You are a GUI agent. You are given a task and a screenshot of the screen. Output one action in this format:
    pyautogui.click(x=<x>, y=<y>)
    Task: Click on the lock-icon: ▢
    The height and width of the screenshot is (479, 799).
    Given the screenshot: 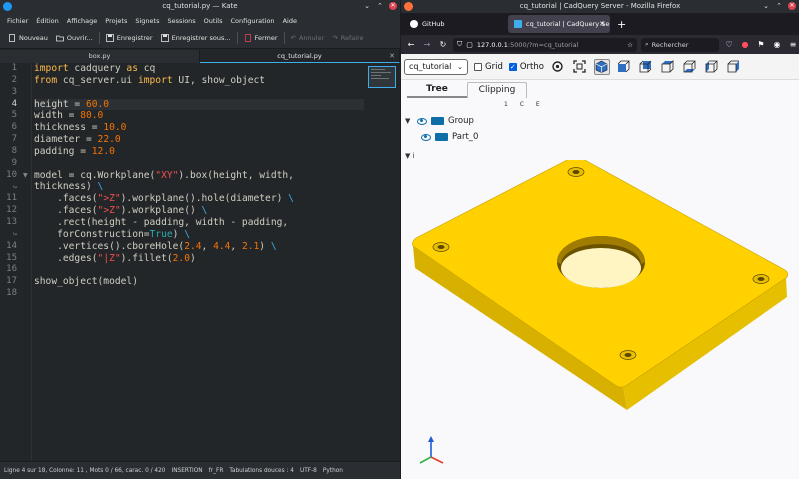 What is the action you would take?
    pyautogui.click(x=469, y=44)
    